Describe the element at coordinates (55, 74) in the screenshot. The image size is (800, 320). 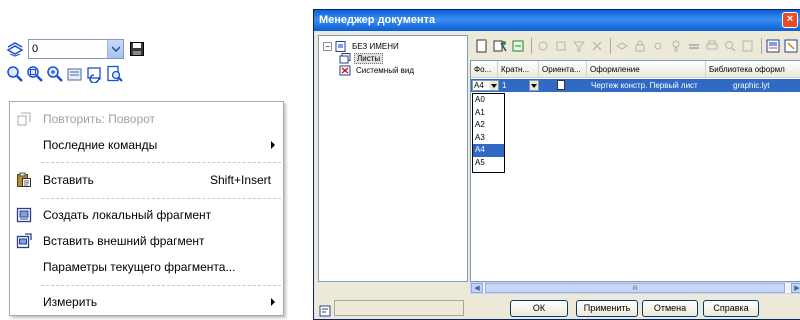
I see `zoom-scale-icon` at that location.